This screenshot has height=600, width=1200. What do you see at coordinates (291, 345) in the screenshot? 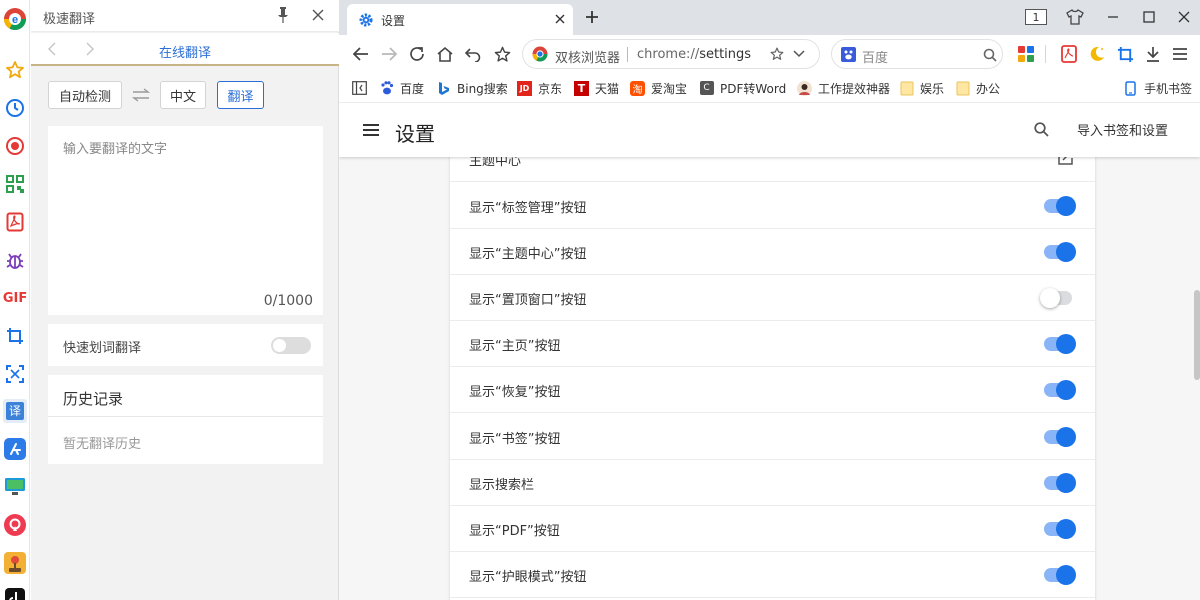
I see `quick-translate-toggle` at bounding box center [291, 345].